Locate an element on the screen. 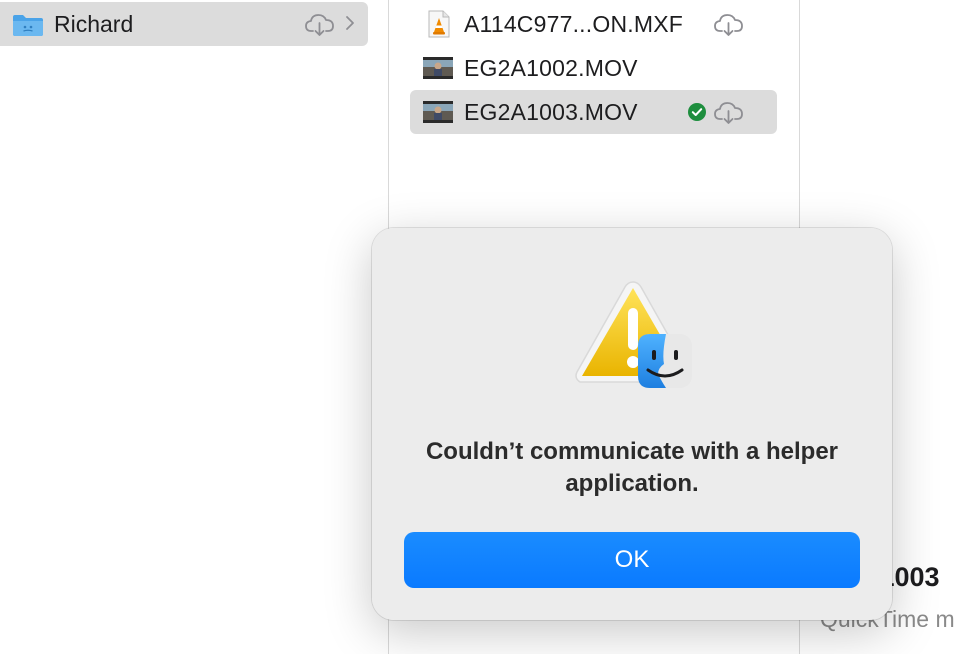  file-row-eg2a1002: EG2A1002.MOV is located at coordinates (593, 68).